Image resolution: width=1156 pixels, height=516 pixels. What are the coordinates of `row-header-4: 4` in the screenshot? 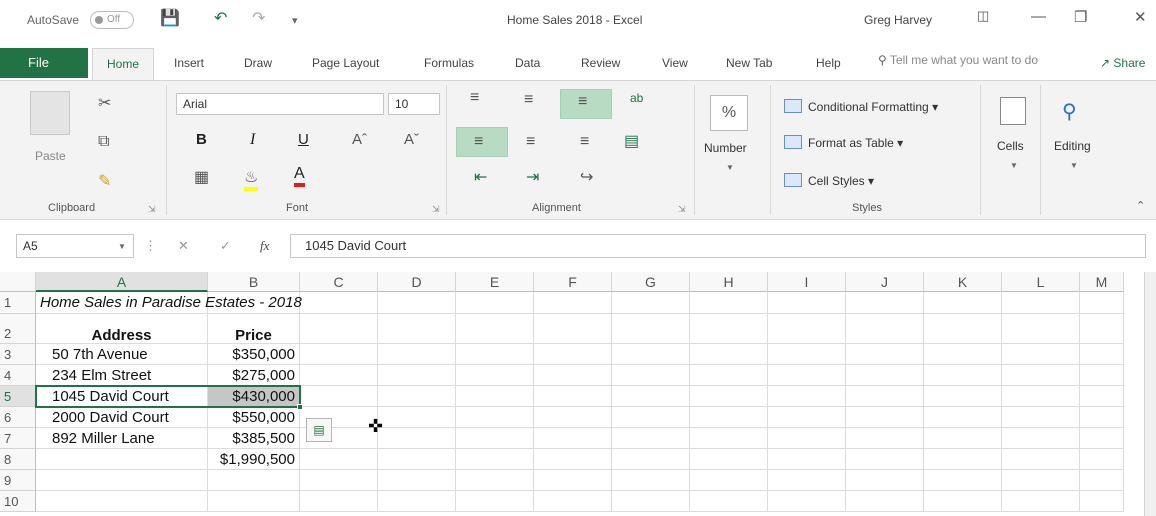 It's located at (18, 375).